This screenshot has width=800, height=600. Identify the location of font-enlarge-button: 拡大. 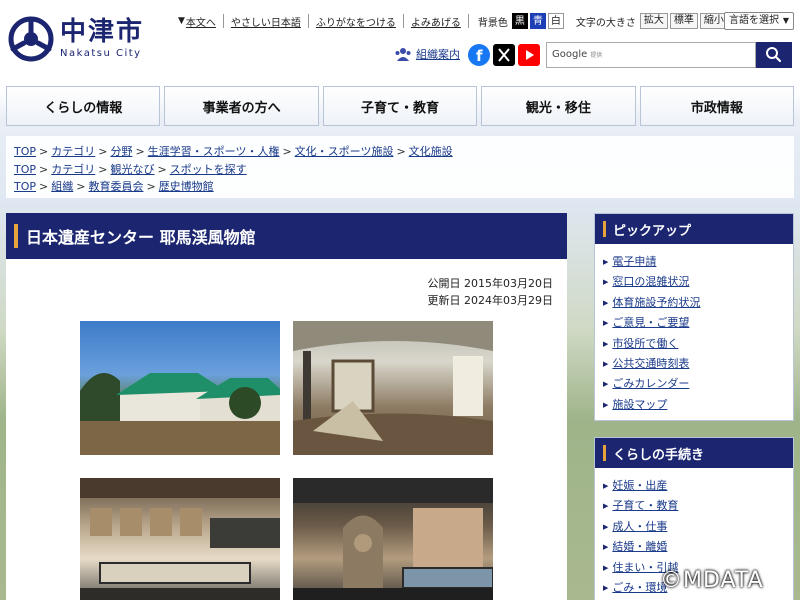
(653, 21).